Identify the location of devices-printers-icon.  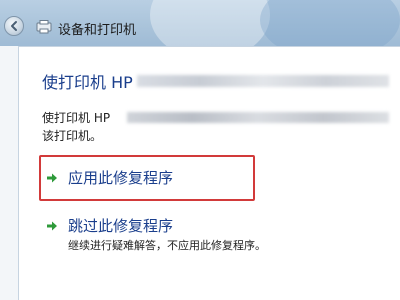
(44, 27).